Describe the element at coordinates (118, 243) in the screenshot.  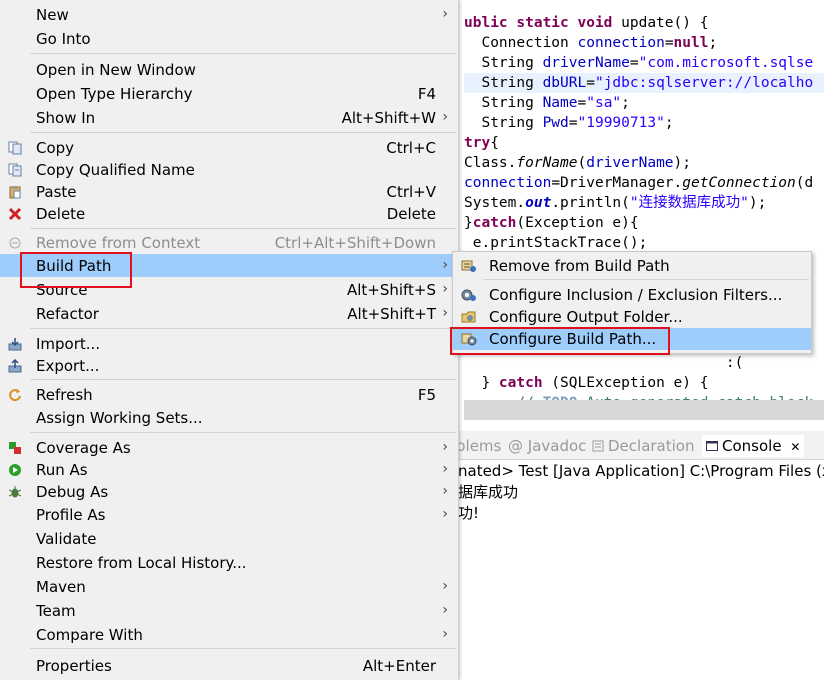
I see `menu-item-label: Remove from Context` at that location.